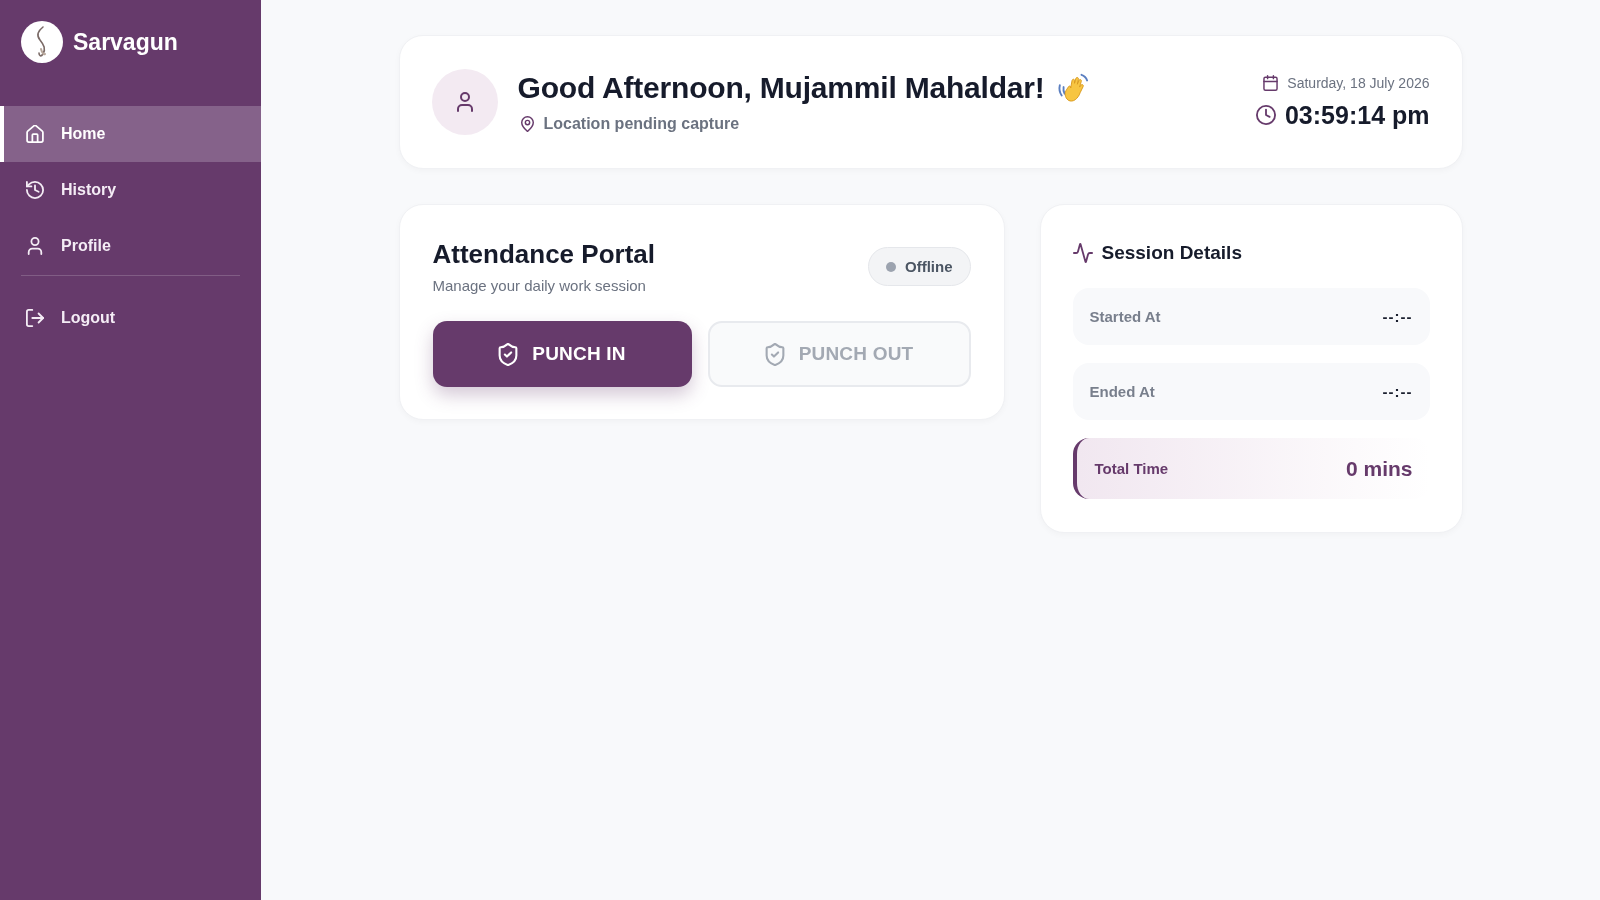  I want to click on home-icon, so click(35, 134).